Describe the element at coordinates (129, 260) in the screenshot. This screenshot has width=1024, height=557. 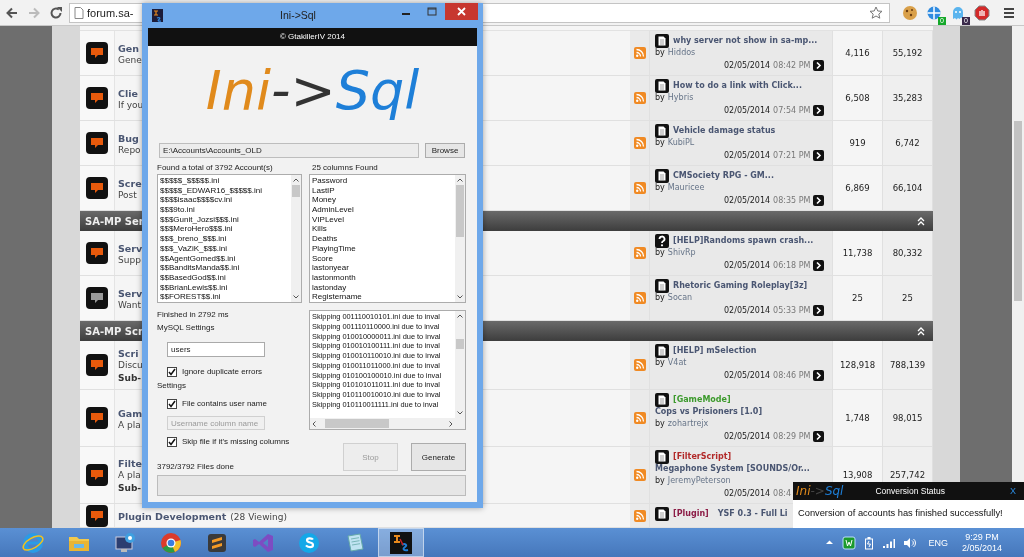
I see `forum-description: Supp` at that location.